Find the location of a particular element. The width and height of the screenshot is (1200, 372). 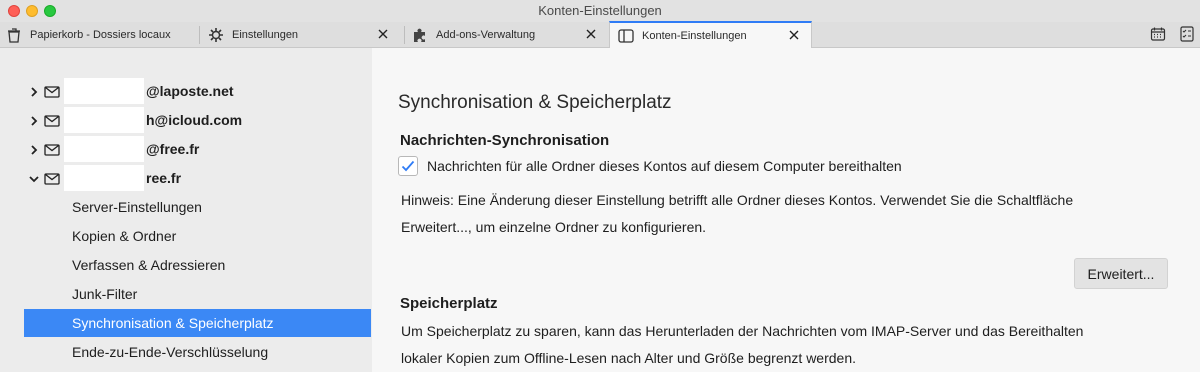

account-settings-icon is located at coordinates (626, 36).